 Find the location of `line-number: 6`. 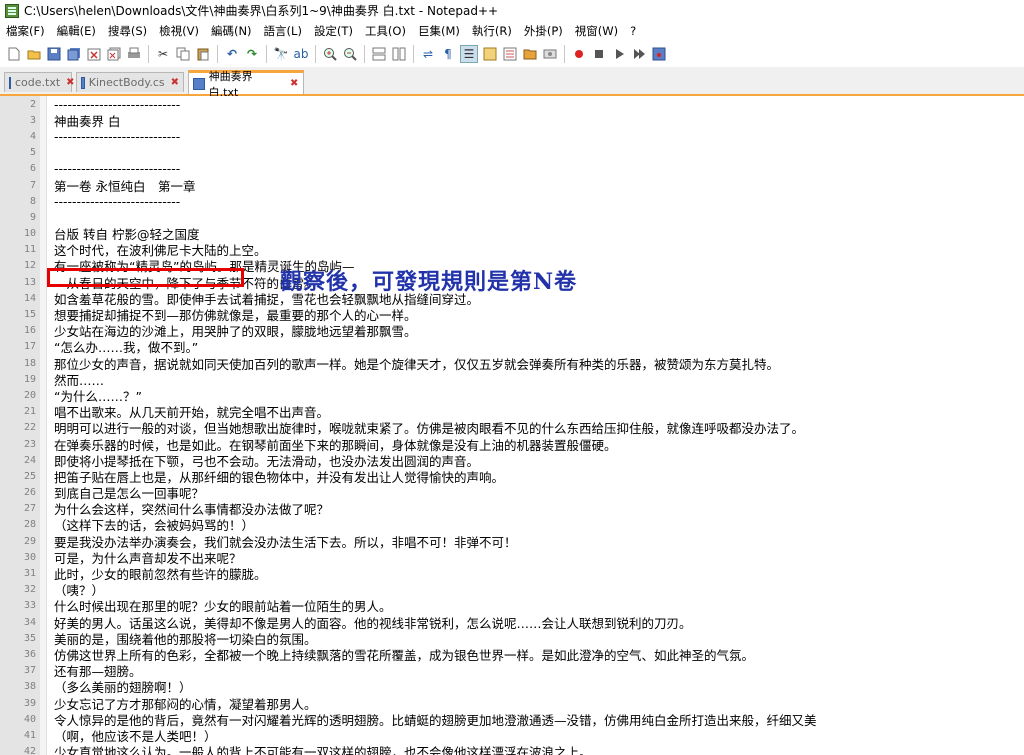

line-number: 6 is located at coordinates (32, 169).